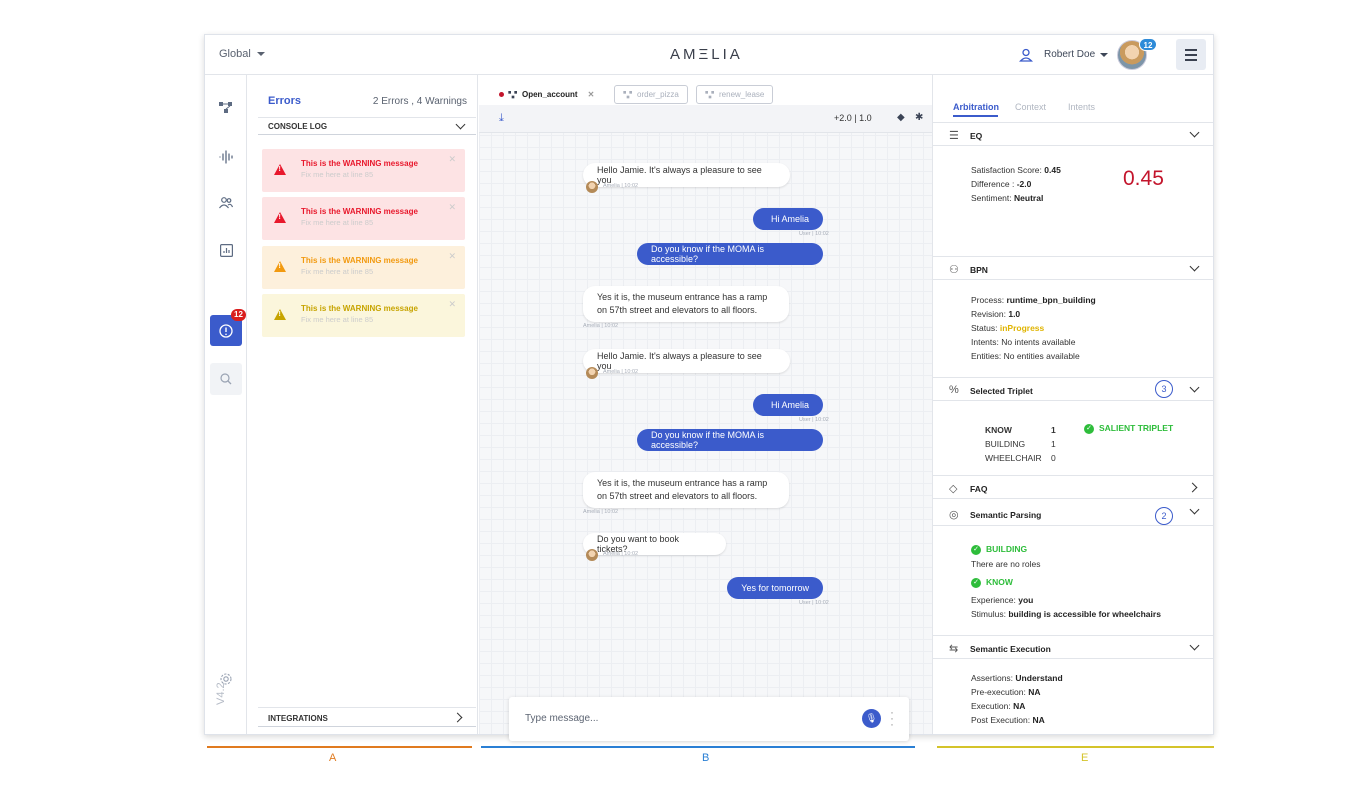  Describe the element at coordinates (1013, 458) in the screenshot. I see `triplet-key: WHEELCHAIR` at that location.